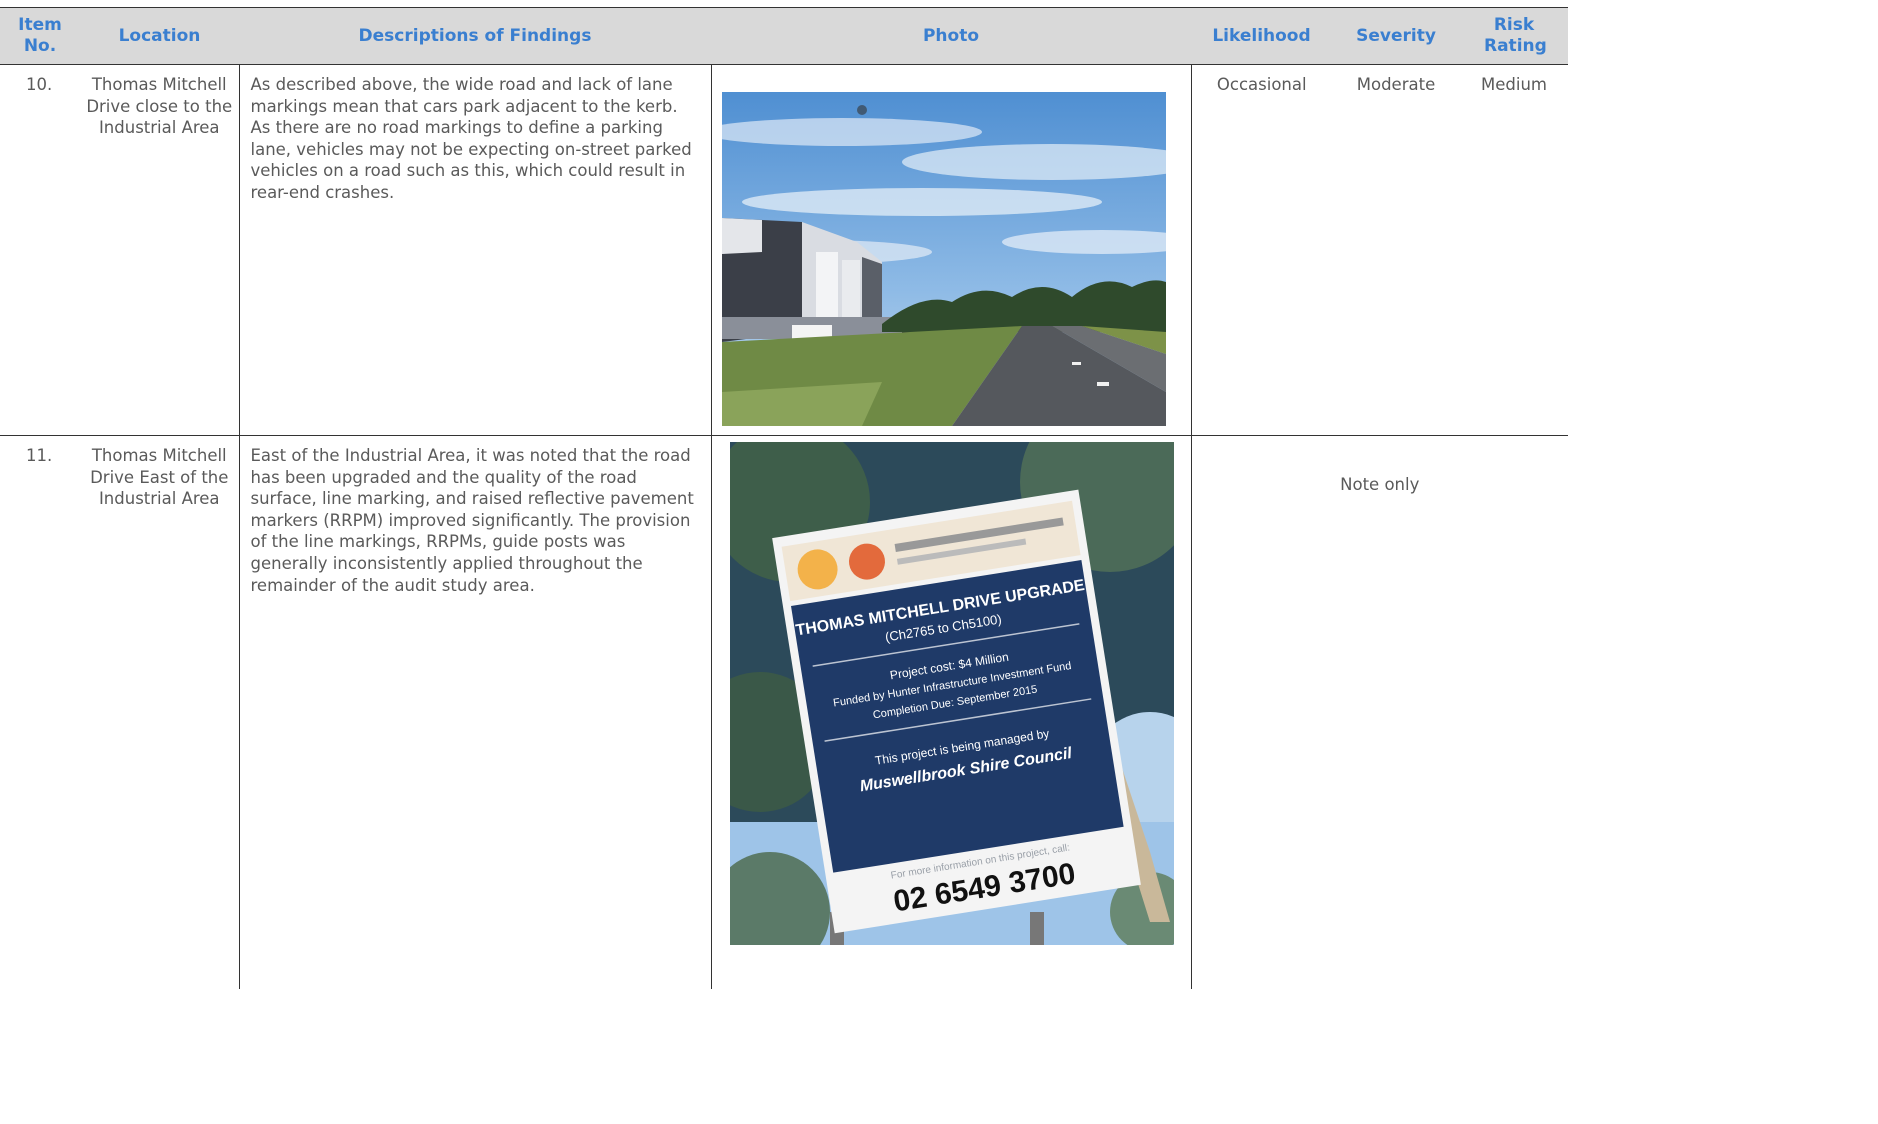 The height and width of the screenshot is (1124, 1878). I want to click on header-severity: Severity, so click(1396, 36).